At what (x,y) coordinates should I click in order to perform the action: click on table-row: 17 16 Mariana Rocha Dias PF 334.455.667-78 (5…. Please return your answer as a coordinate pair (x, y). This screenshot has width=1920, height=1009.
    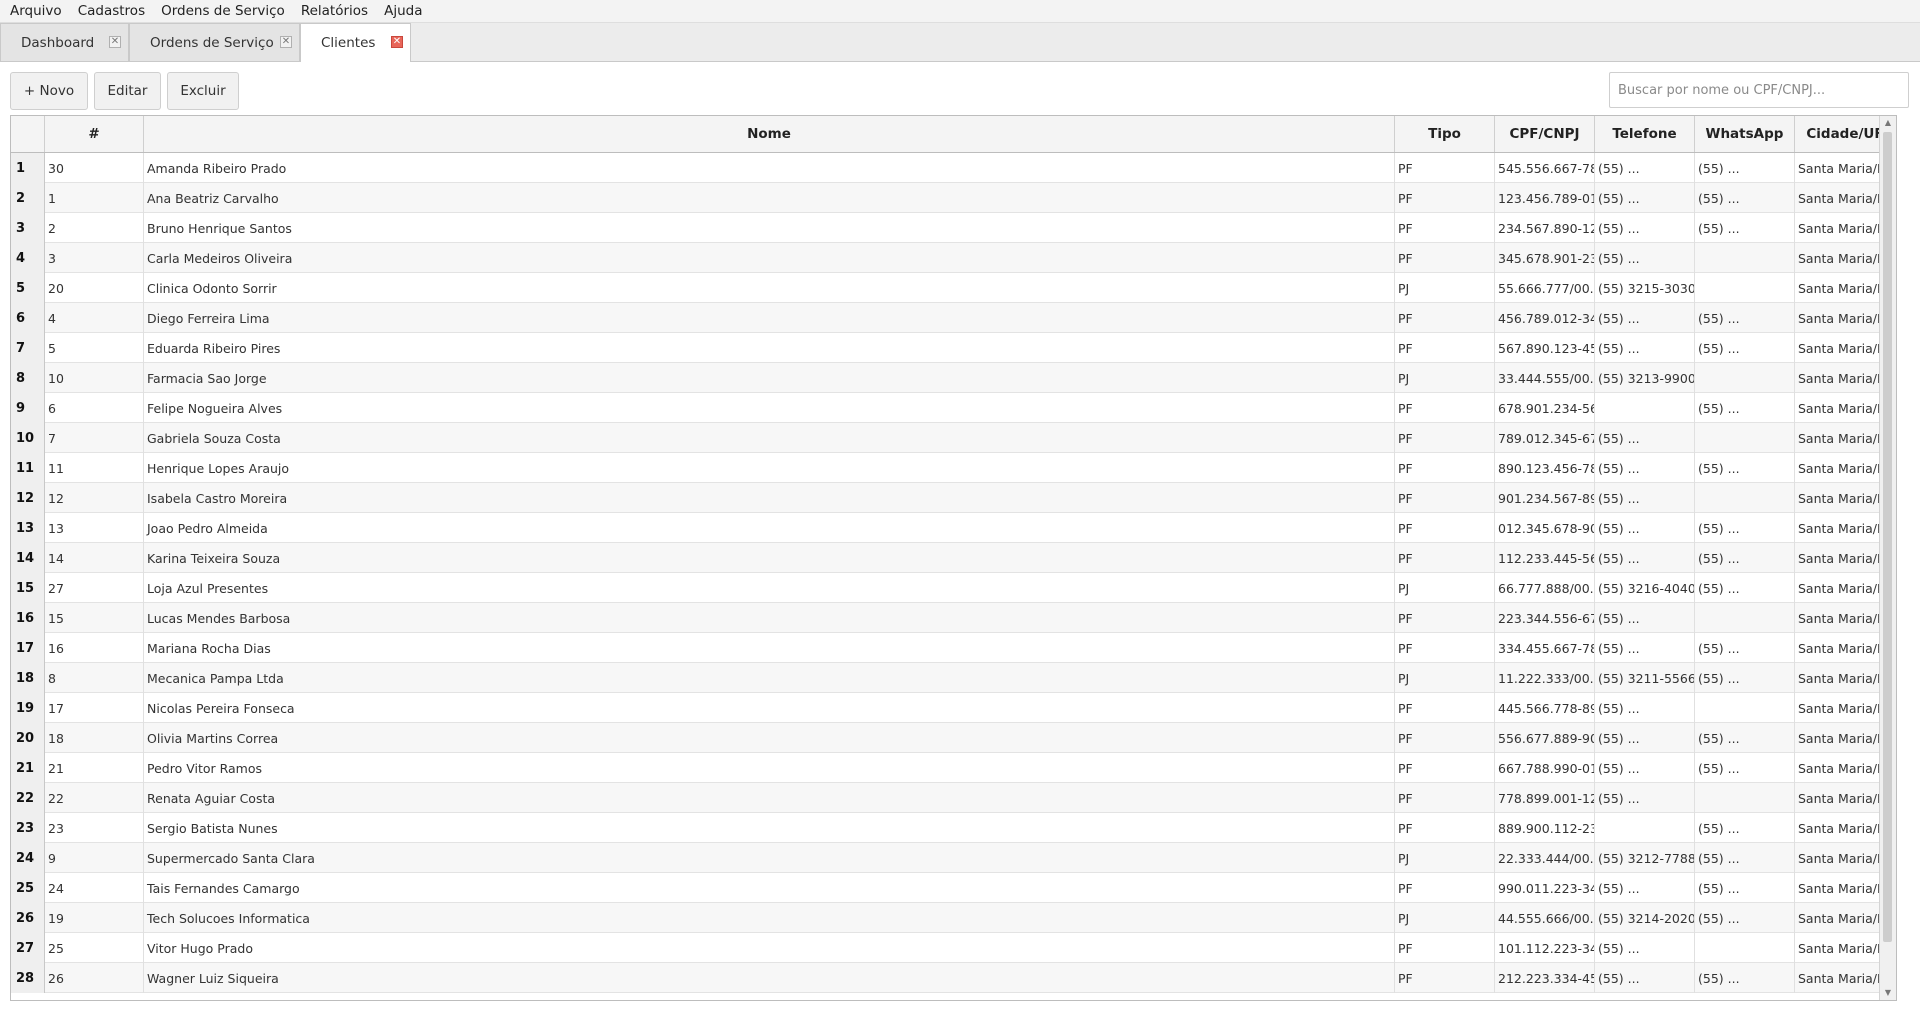
    Looking at the image, I should click on (953, 648).